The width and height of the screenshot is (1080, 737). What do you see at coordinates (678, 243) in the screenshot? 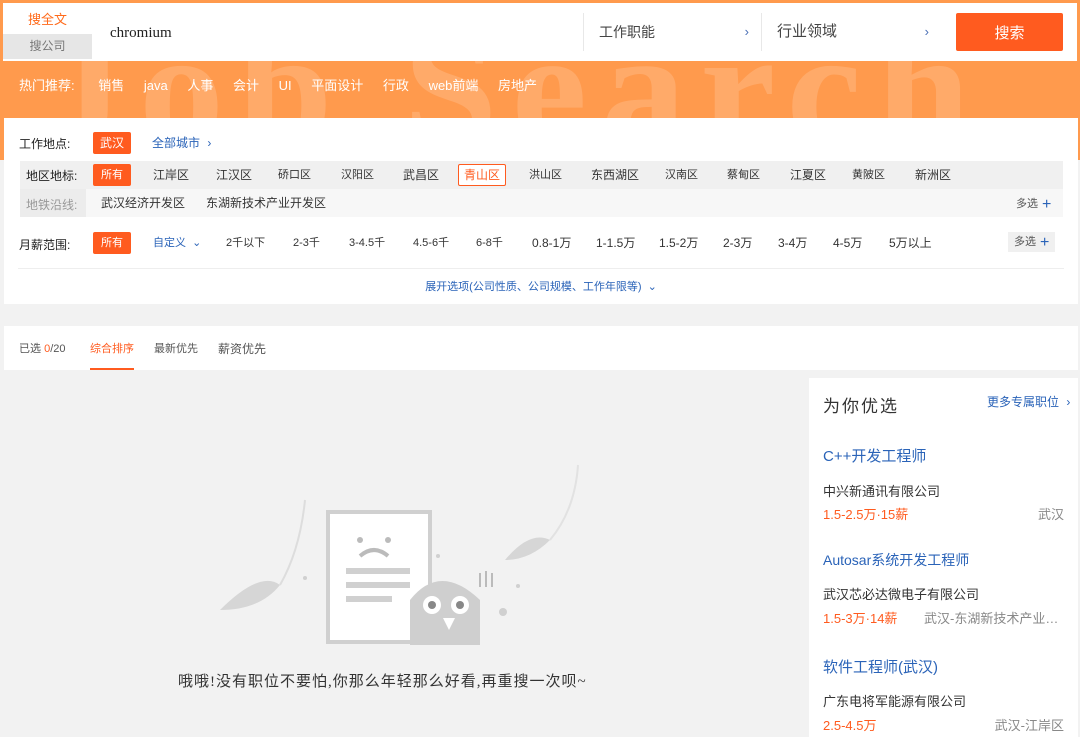
I see `salary-option: 1.5-2万` at bounding box center [678, 243].